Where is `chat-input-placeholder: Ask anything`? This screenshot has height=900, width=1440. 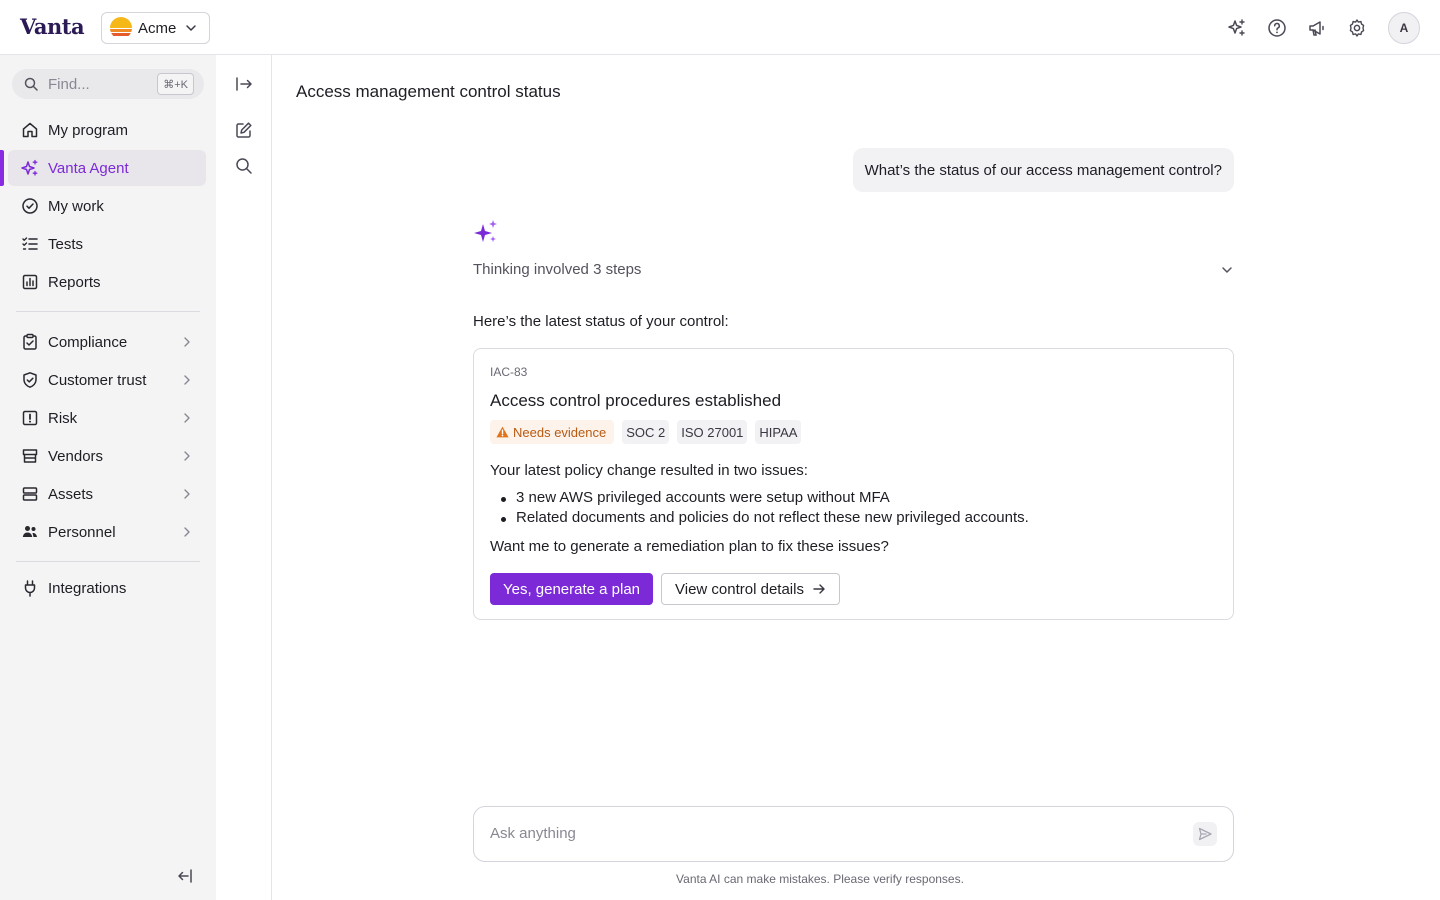
chat-input-placeholder: Ask anything is located at coordinates (533, 833).